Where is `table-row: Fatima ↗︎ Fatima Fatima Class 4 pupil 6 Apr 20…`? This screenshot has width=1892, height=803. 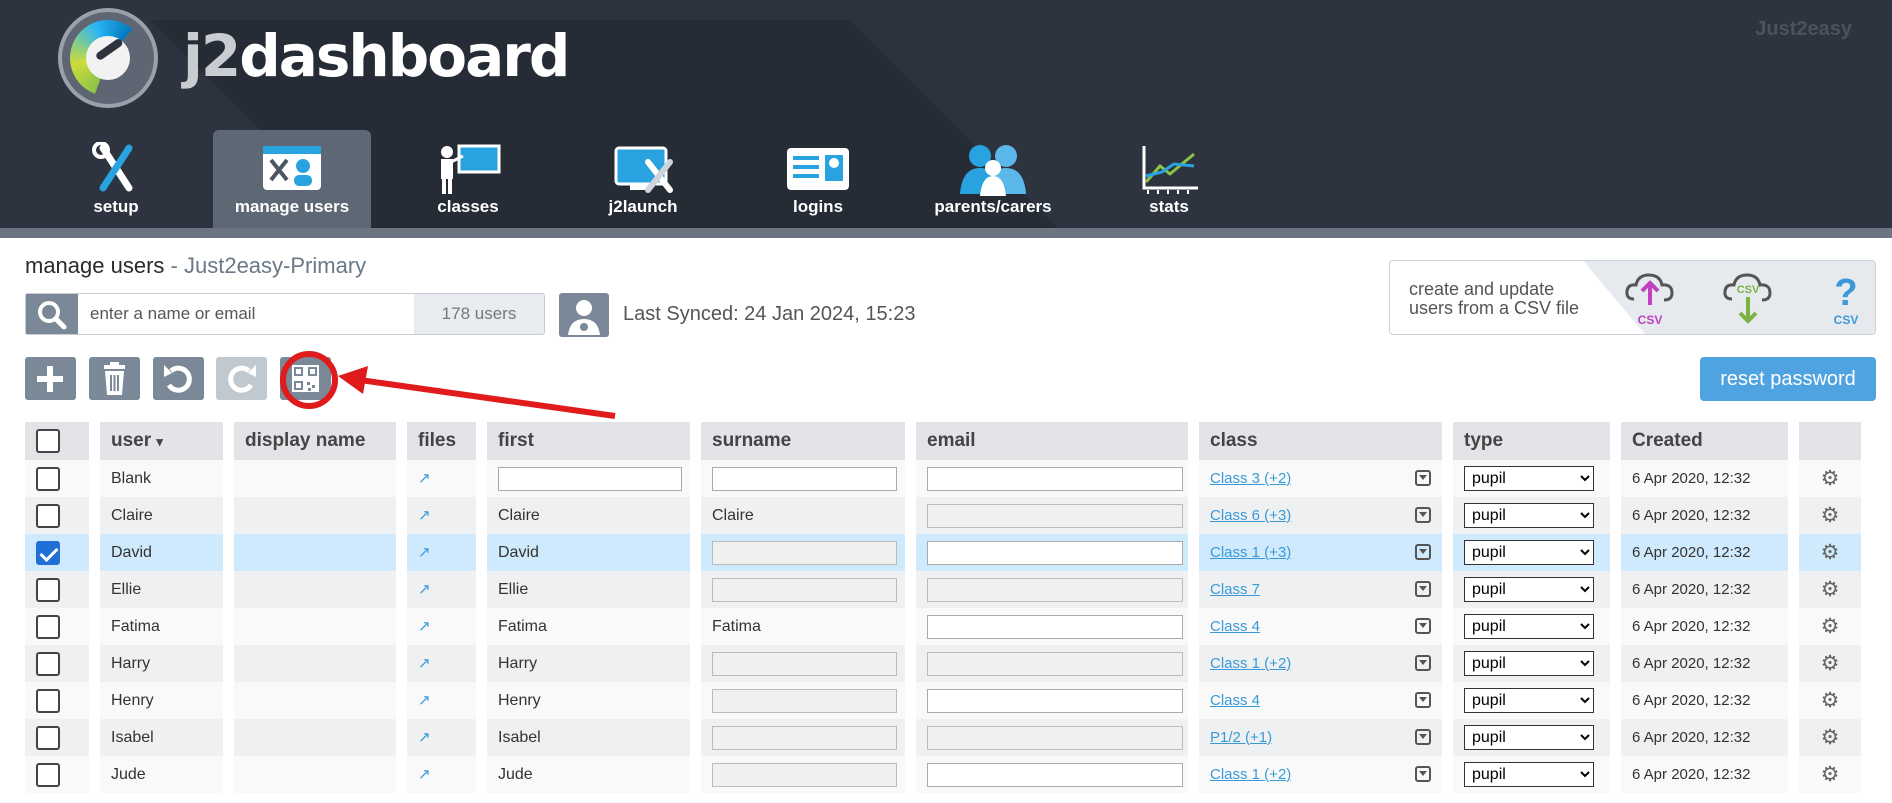 table-row: Fatima ↗︎ Fatima Fatima Class 4 pupil 6 Apr 20… is located at coordinates (943, 626).